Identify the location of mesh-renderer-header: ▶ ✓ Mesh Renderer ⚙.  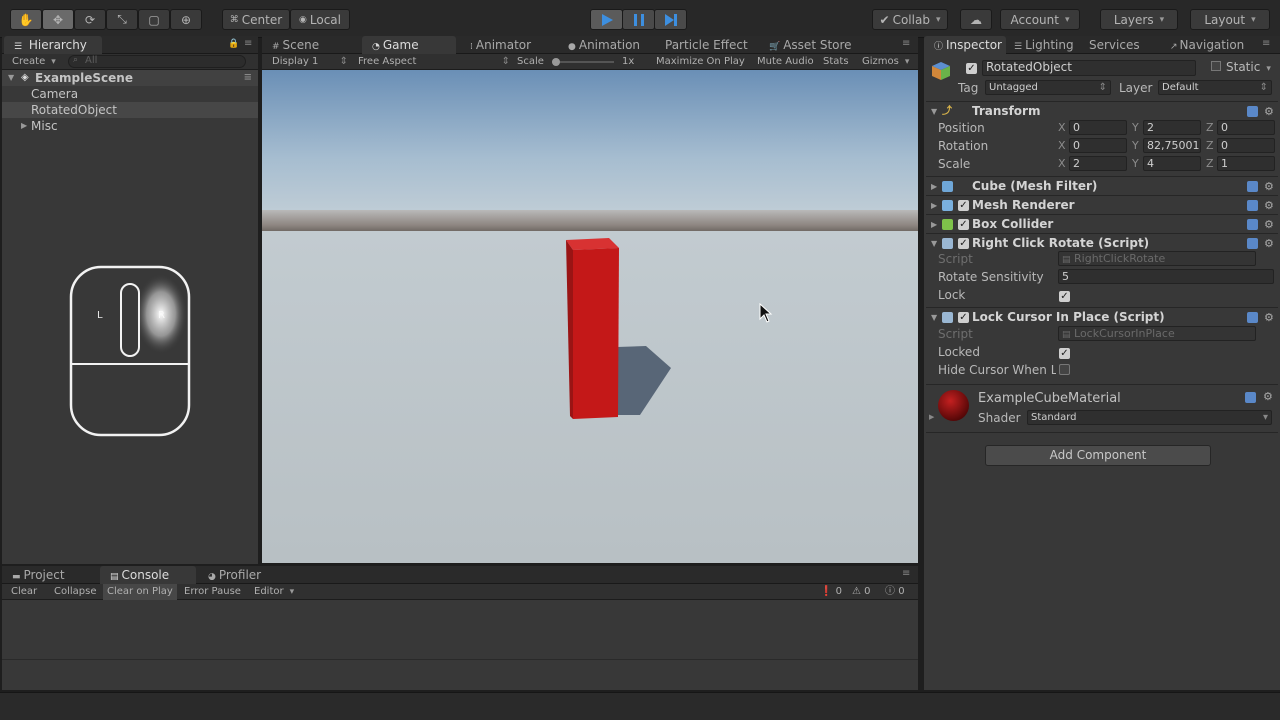
(1102, 204).